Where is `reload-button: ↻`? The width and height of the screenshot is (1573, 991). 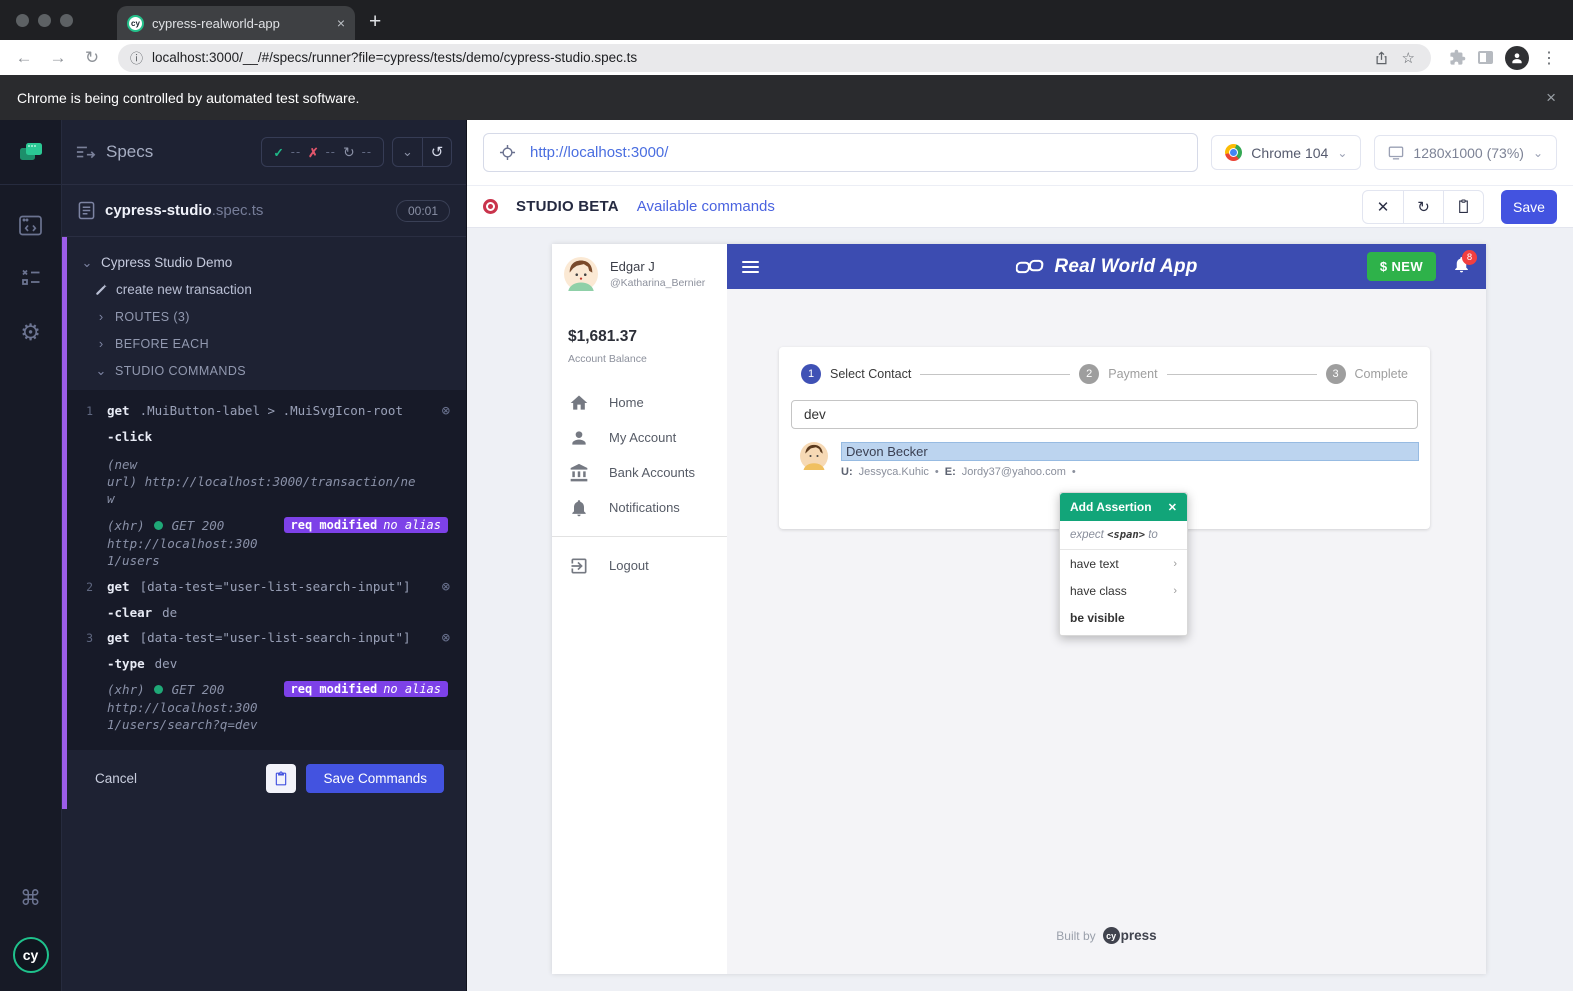
reload-button: ↻ is located at coordinates (92, 58).